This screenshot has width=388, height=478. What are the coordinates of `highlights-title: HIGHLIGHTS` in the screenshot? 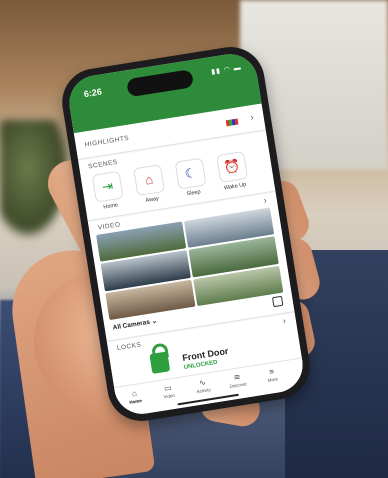 It's located at (107, 141).